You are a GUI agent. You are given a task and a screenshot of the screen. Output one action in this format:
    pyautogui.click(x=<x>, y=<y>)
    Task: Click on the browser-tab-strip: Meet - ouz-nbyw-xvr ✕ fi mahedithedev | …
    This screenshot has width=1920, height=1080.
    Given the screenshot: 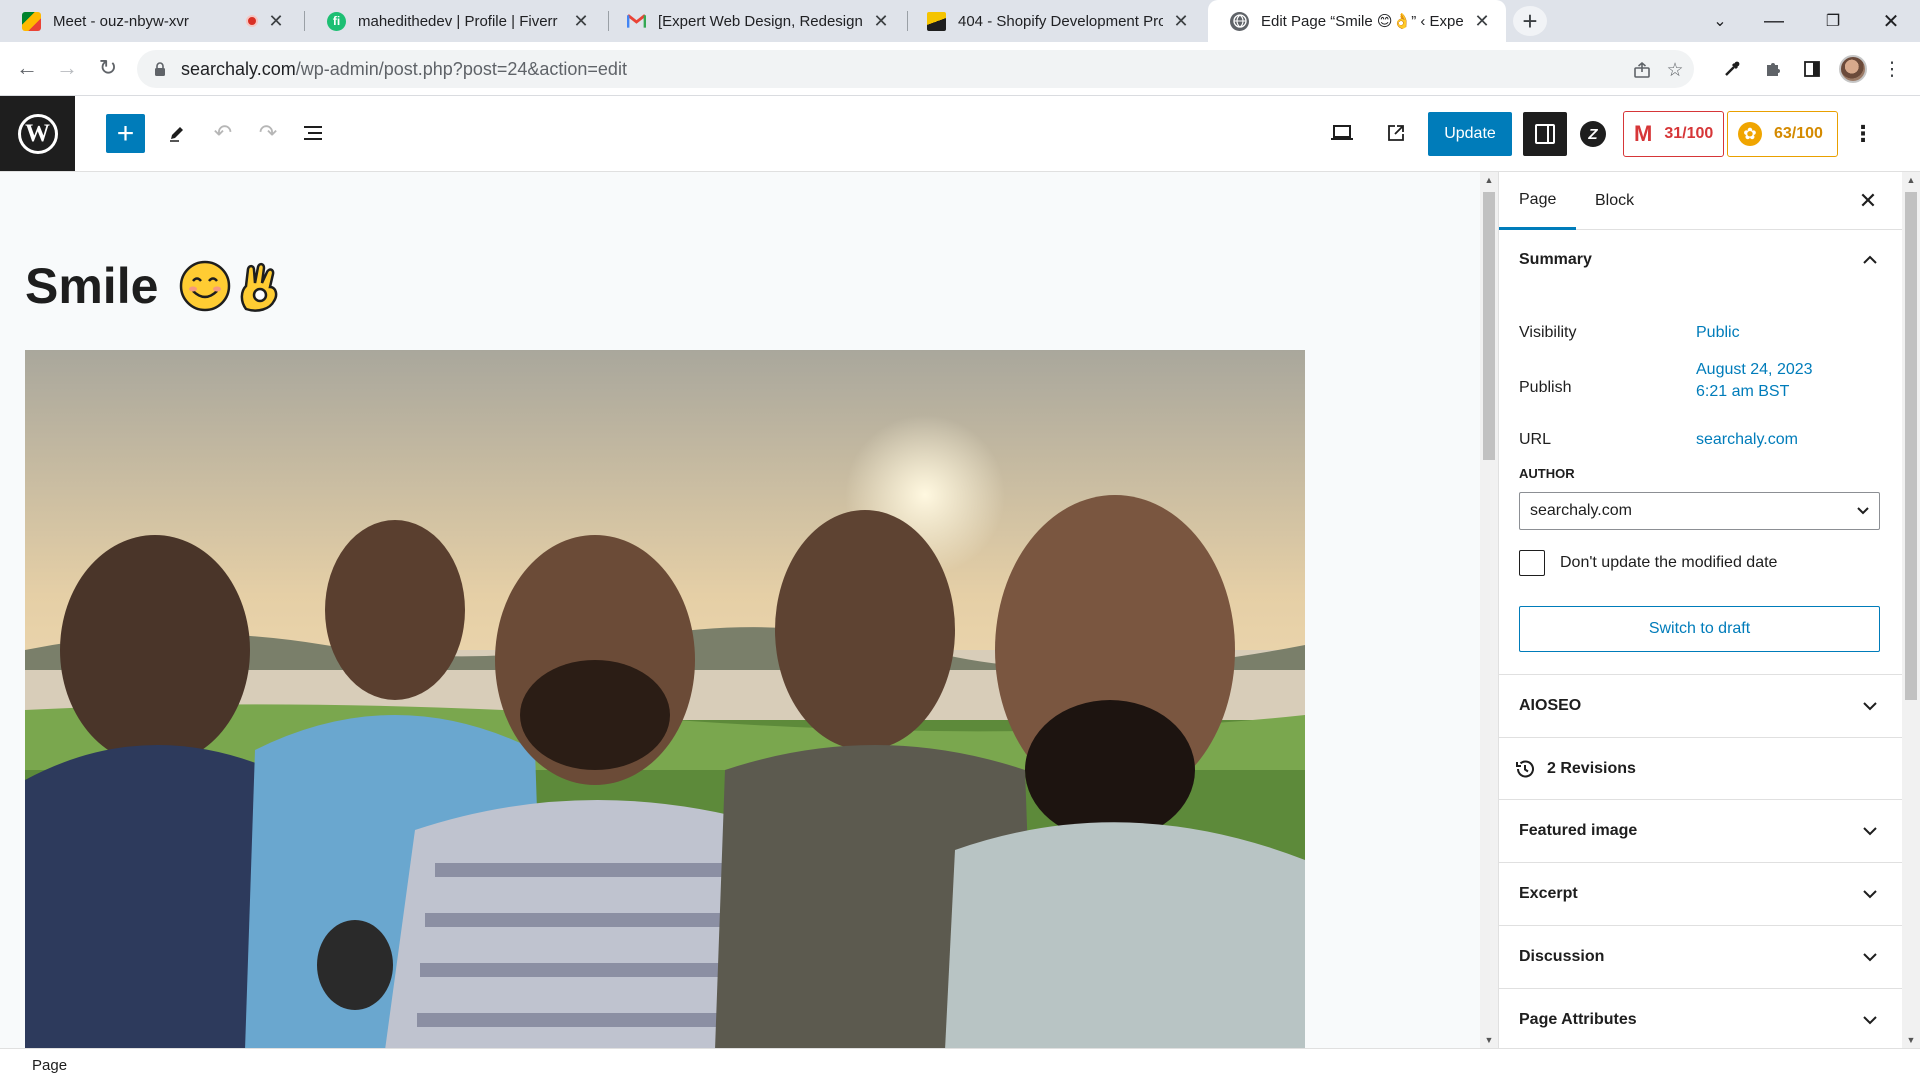 What is the action you would take?
    pyautogui.click(x=960, y=21)
    